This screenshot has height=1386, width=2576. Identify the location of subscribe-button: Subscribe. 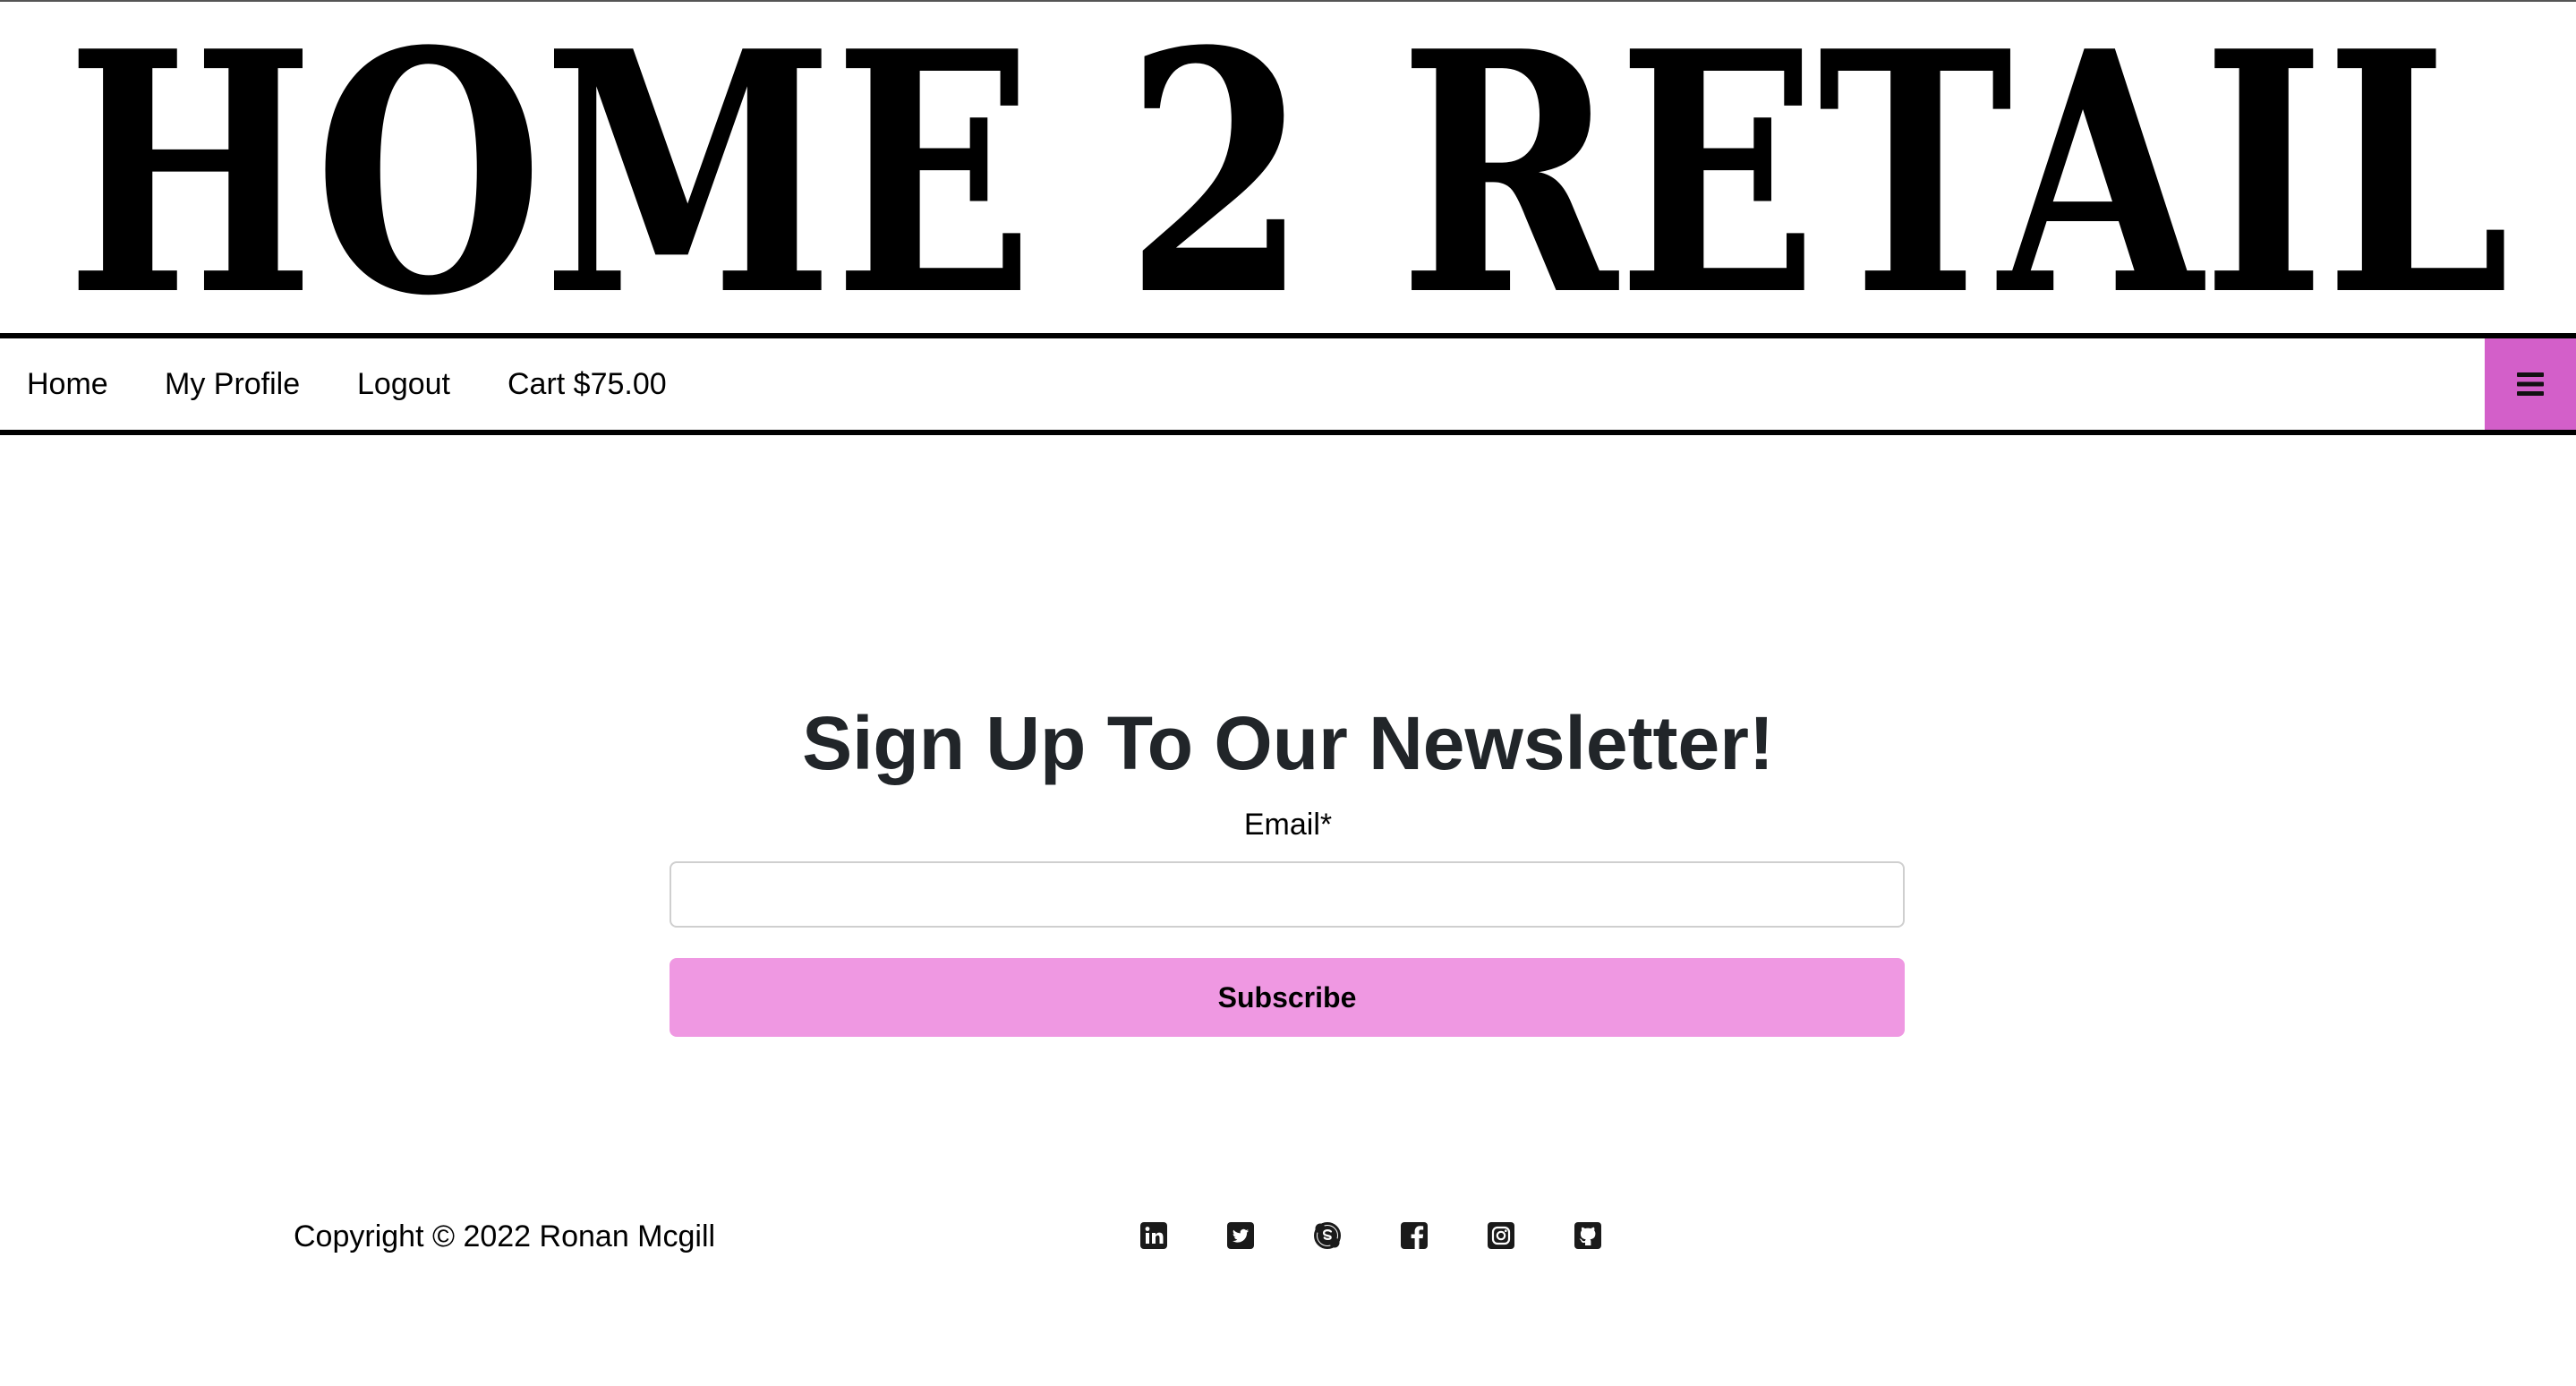
(1287, 997).